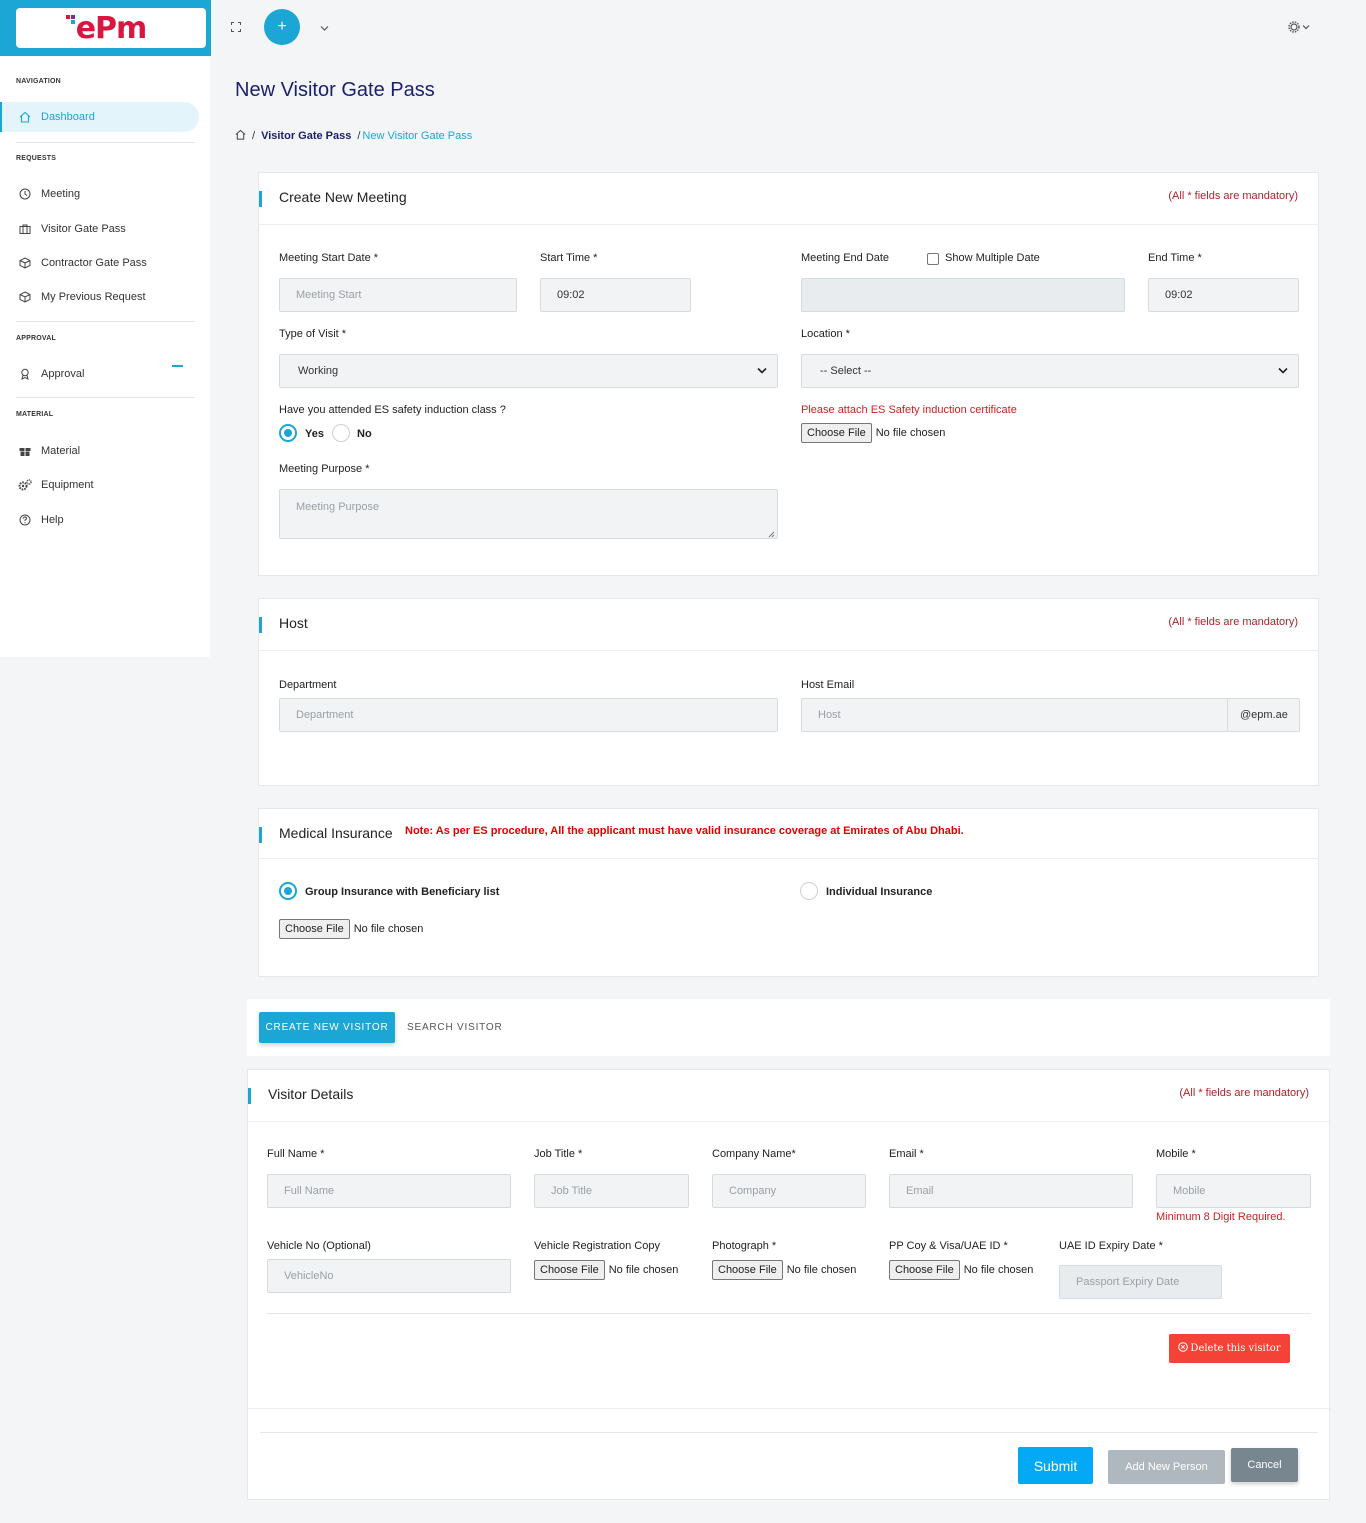 The image size is (1366, 1523). Describe the element at coordinates (389, 1191) in the screenshot. I see `full-name-input: Full Name` at that location.